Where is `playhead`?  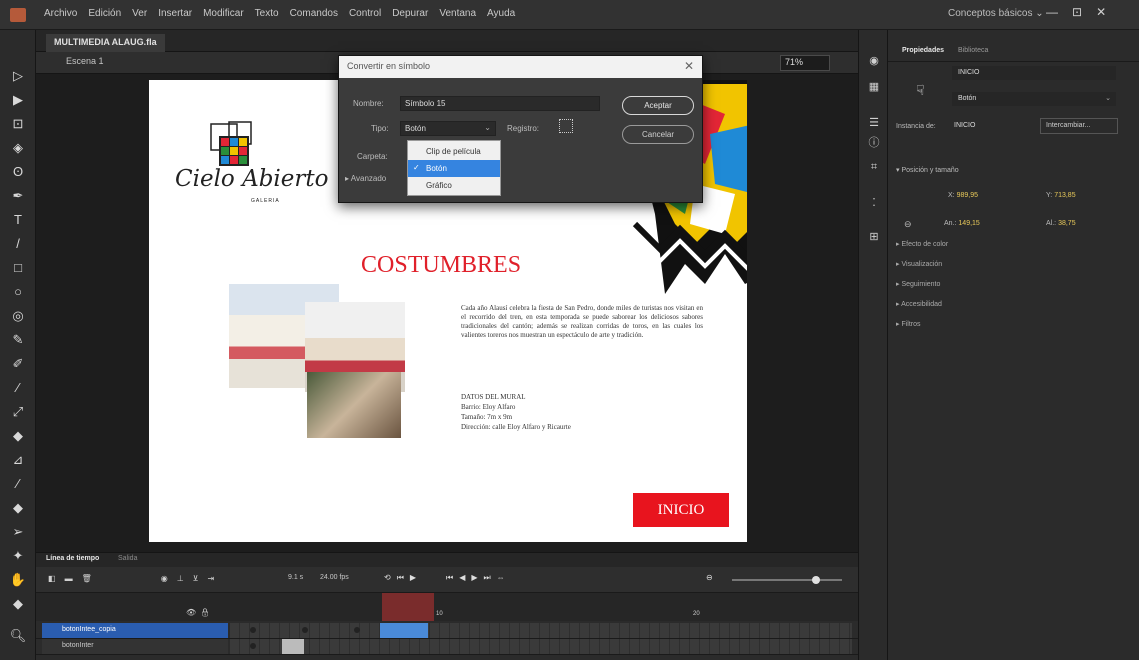 playhead is located at coordinates (408, 607).